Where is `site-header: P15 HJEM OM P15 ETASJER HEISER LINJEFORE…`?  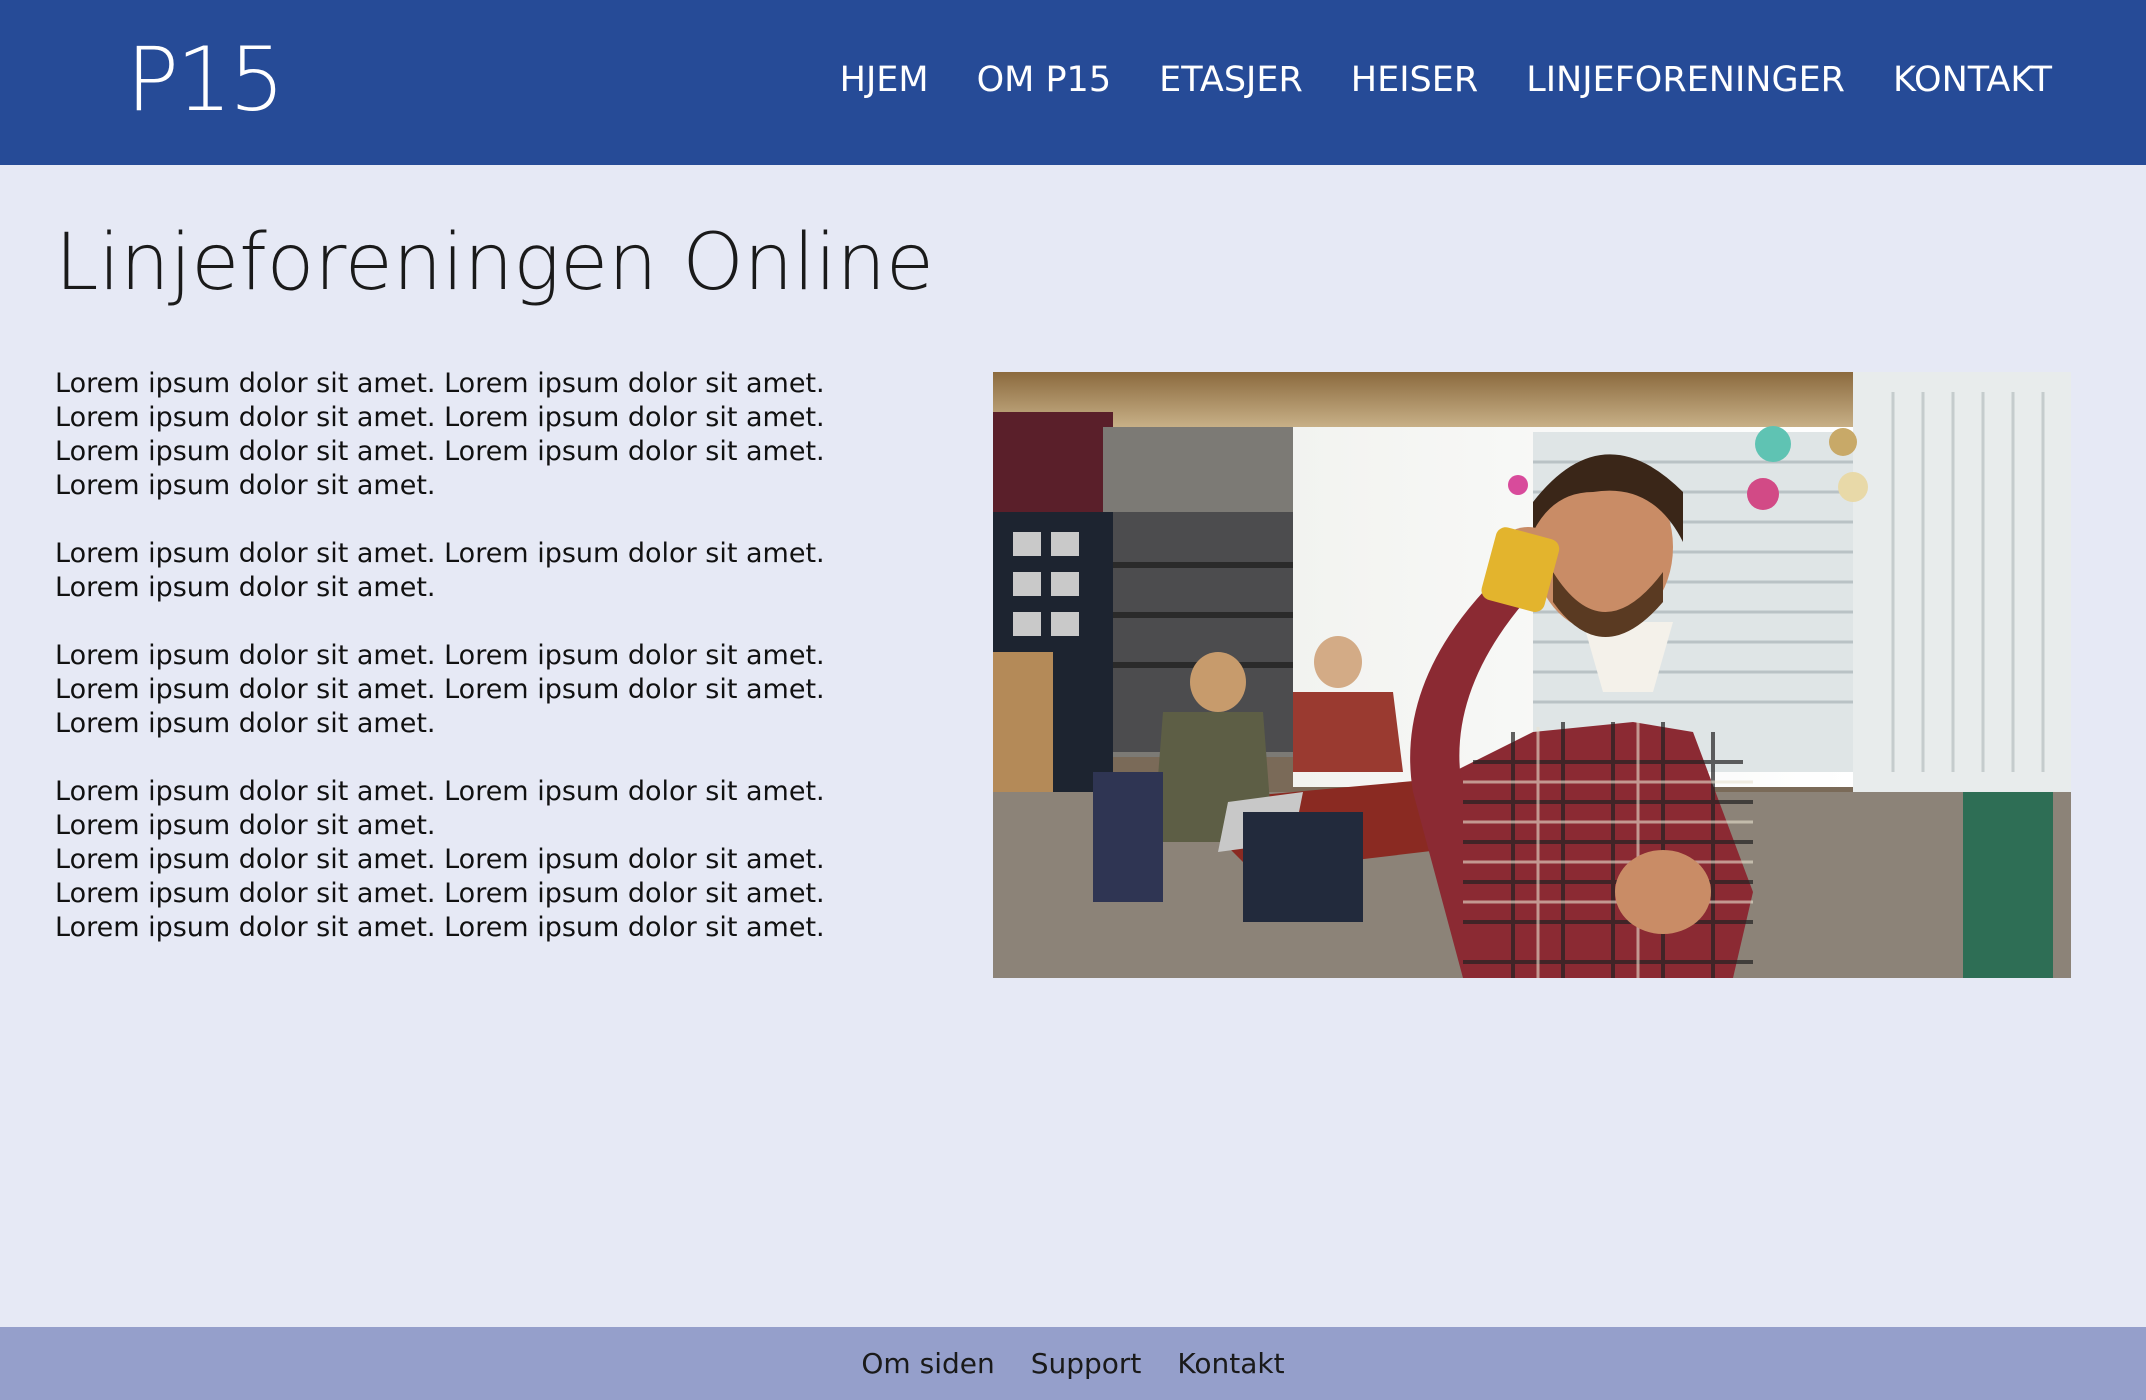 site-header: P15 HJEM OM P15 ETASJER HEISER LINJEFORE… is located at coordinates (1073, 82).